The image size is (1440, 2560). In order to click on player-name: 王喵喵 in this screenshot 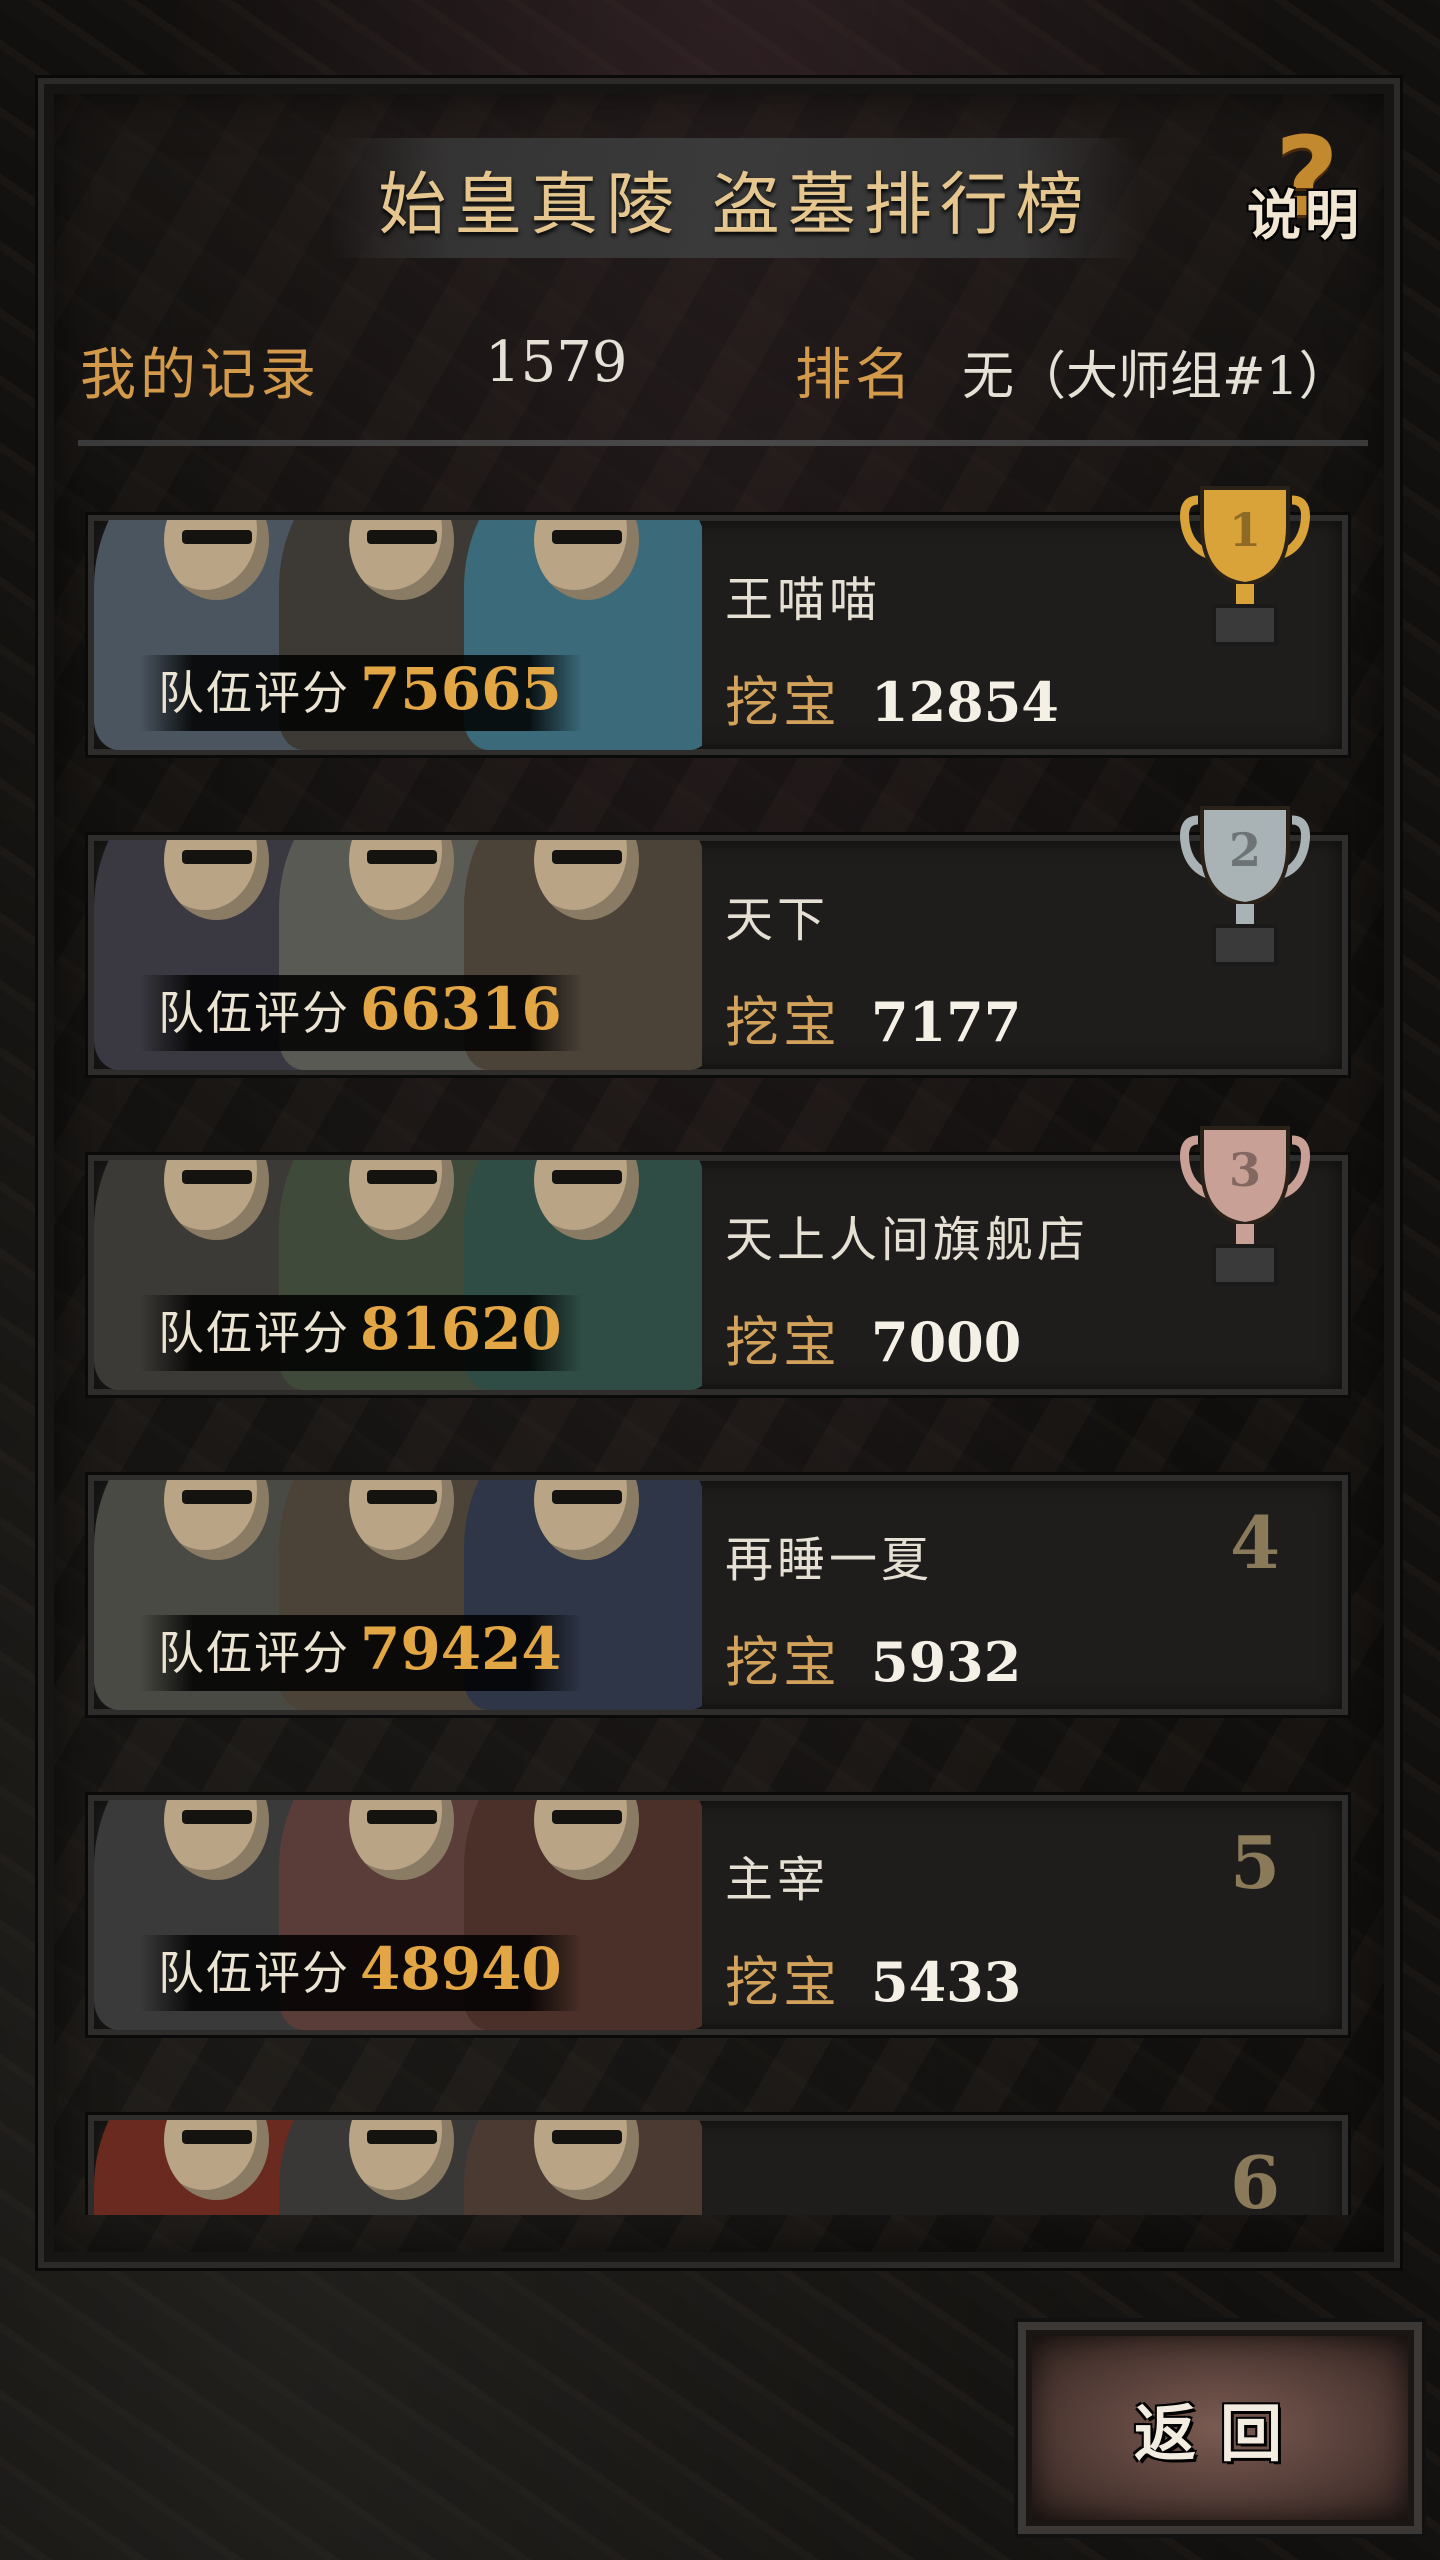, I will do `click(803, 600)`.